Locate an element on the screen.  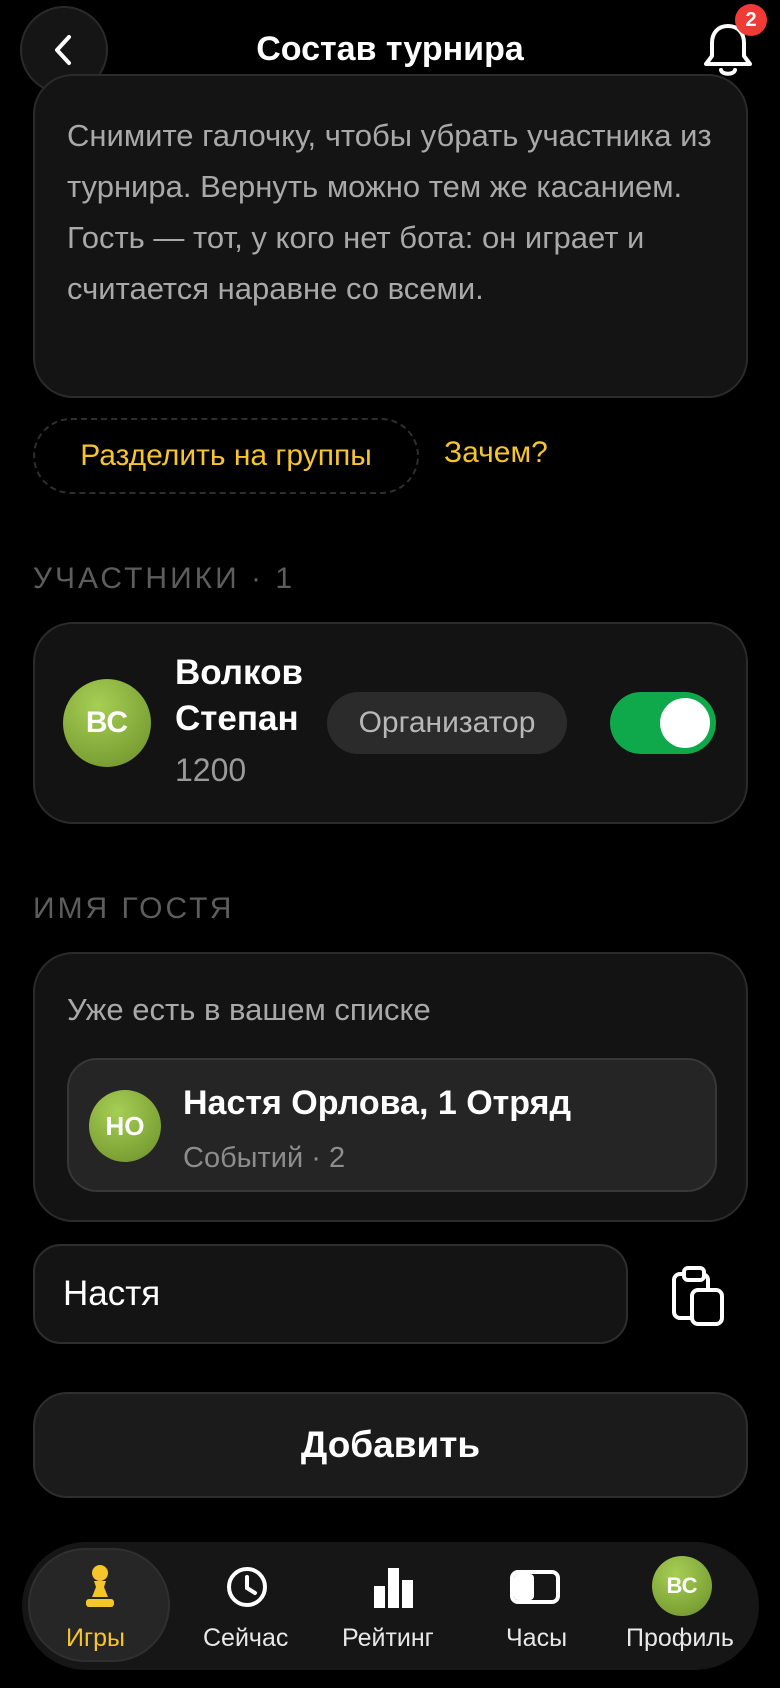
tab-games: Игры is located at coordinates (100, 1606).